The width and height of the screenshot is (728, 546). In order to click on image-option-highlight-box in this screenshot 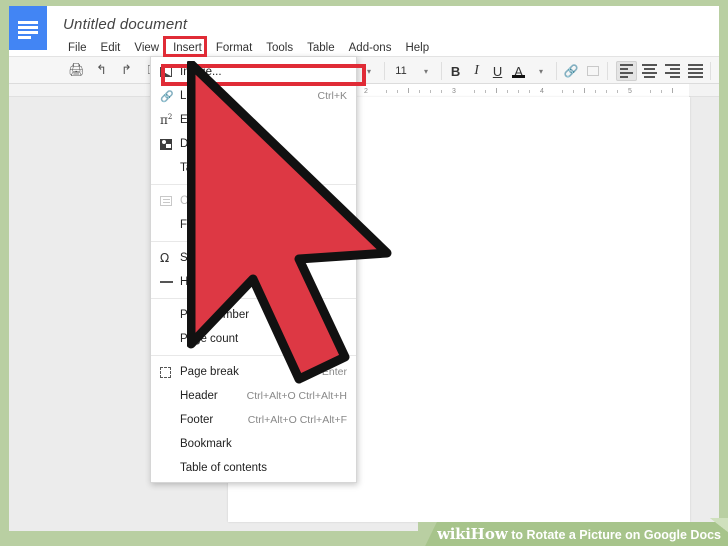, I will do `click(263, 75)`.